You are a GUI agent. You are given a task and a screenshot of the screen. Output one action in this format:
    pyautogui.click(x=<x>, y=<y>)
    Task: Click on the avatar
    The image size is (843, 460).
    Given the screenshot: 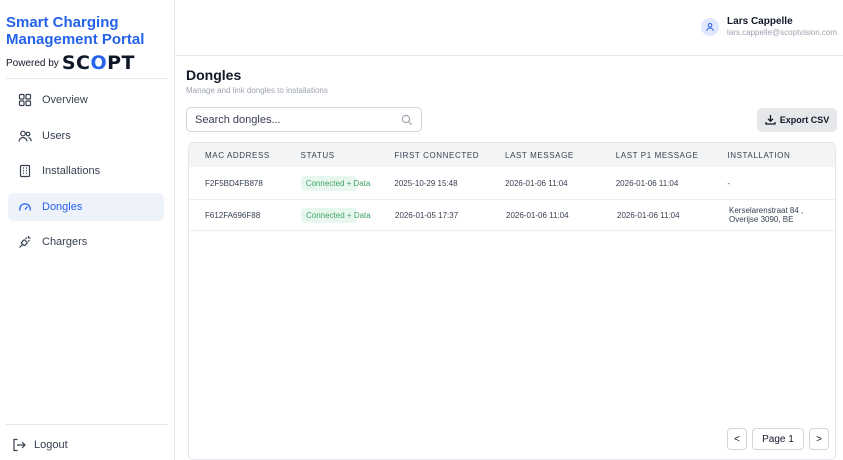 What is the action you would take?
    pyautogui.click(x=710, y=27)
    